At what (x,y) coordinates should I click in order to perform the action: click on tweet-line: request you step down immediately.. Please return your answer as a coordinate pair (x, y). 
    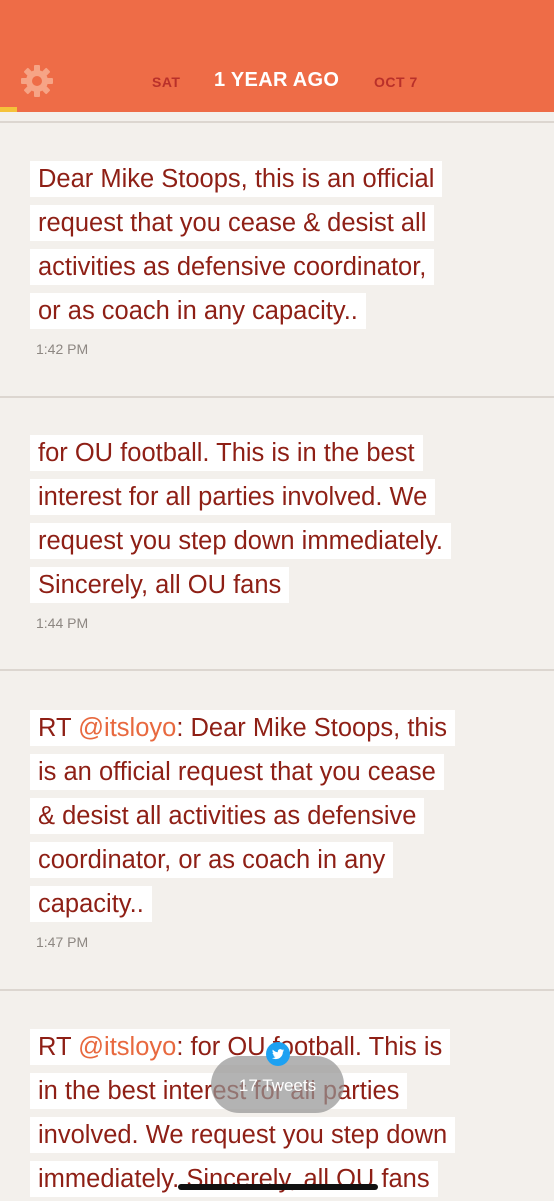
    Looking at the image, I should click on (240, 541).